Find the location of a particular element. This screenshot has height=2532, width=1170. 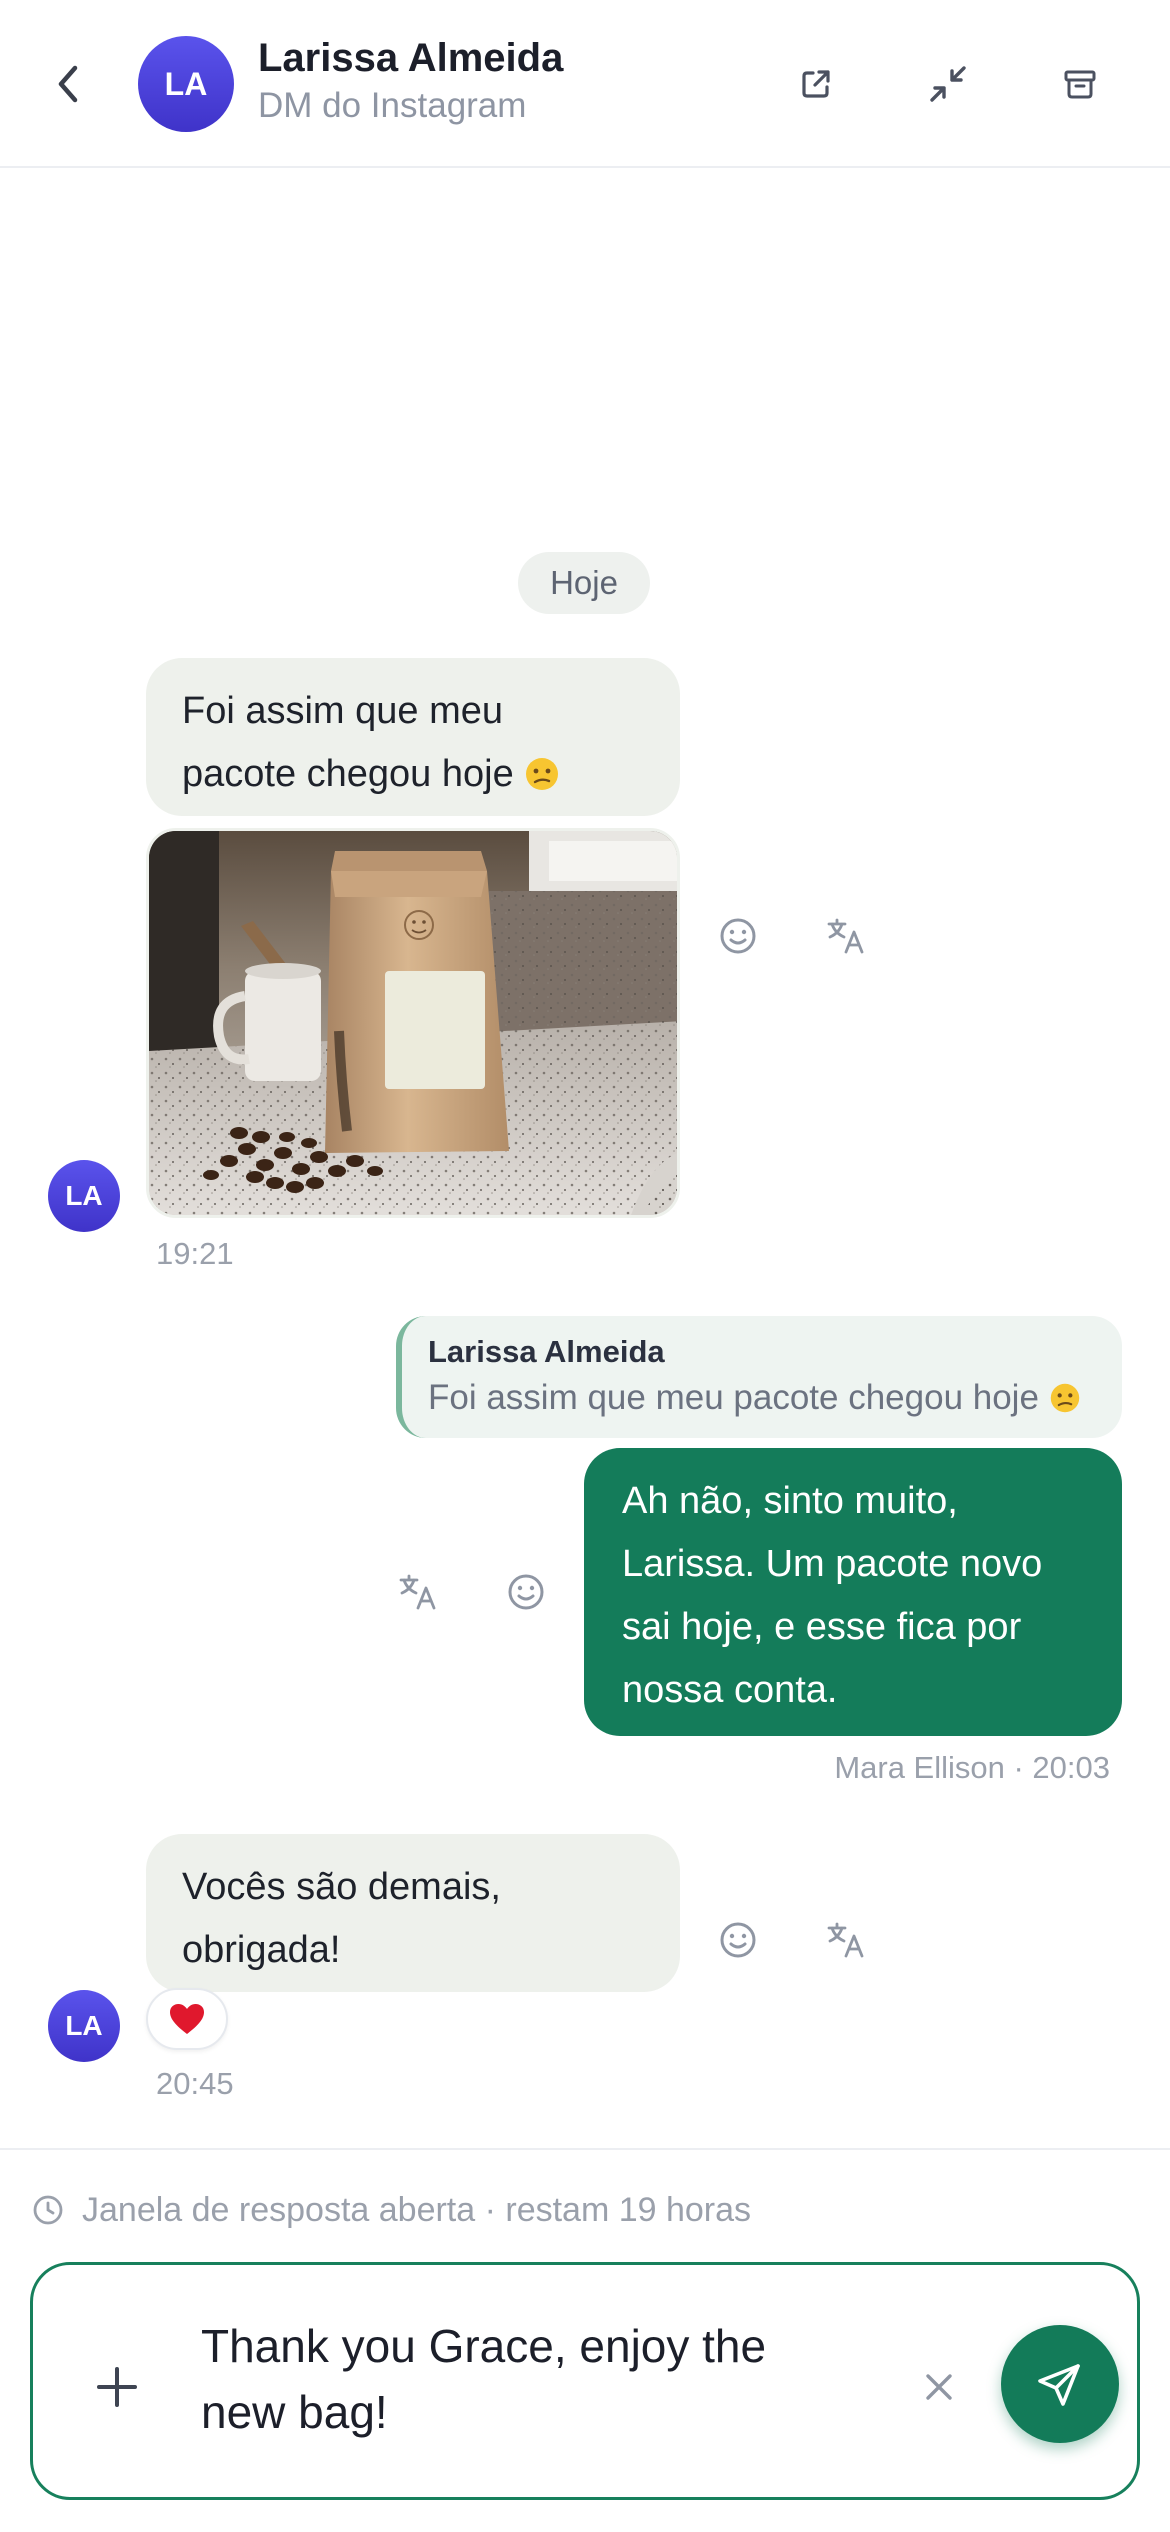

send-icon is located at coordinates (1059, 2385).